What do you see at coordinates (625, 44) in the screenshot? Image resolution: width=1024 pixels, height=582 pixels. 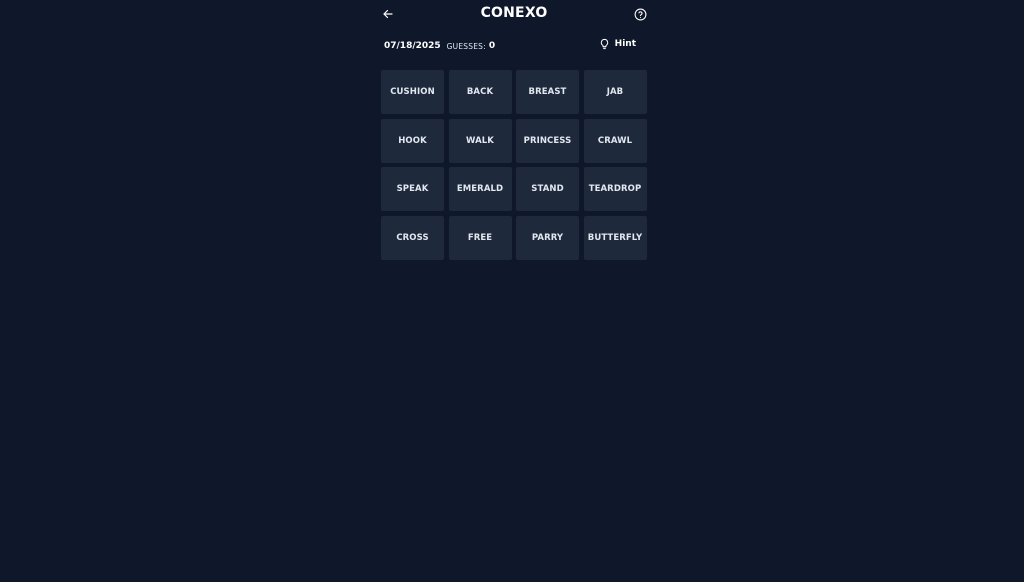 I see `hint-label: Hint` at bounding box center [625, 44].